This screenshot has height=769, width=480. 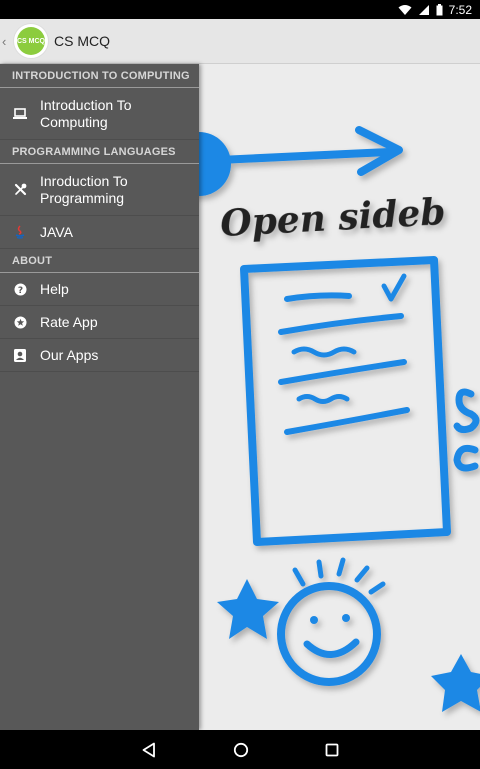 I want to click on cell-signal-icon, so click(x=423, y=9).